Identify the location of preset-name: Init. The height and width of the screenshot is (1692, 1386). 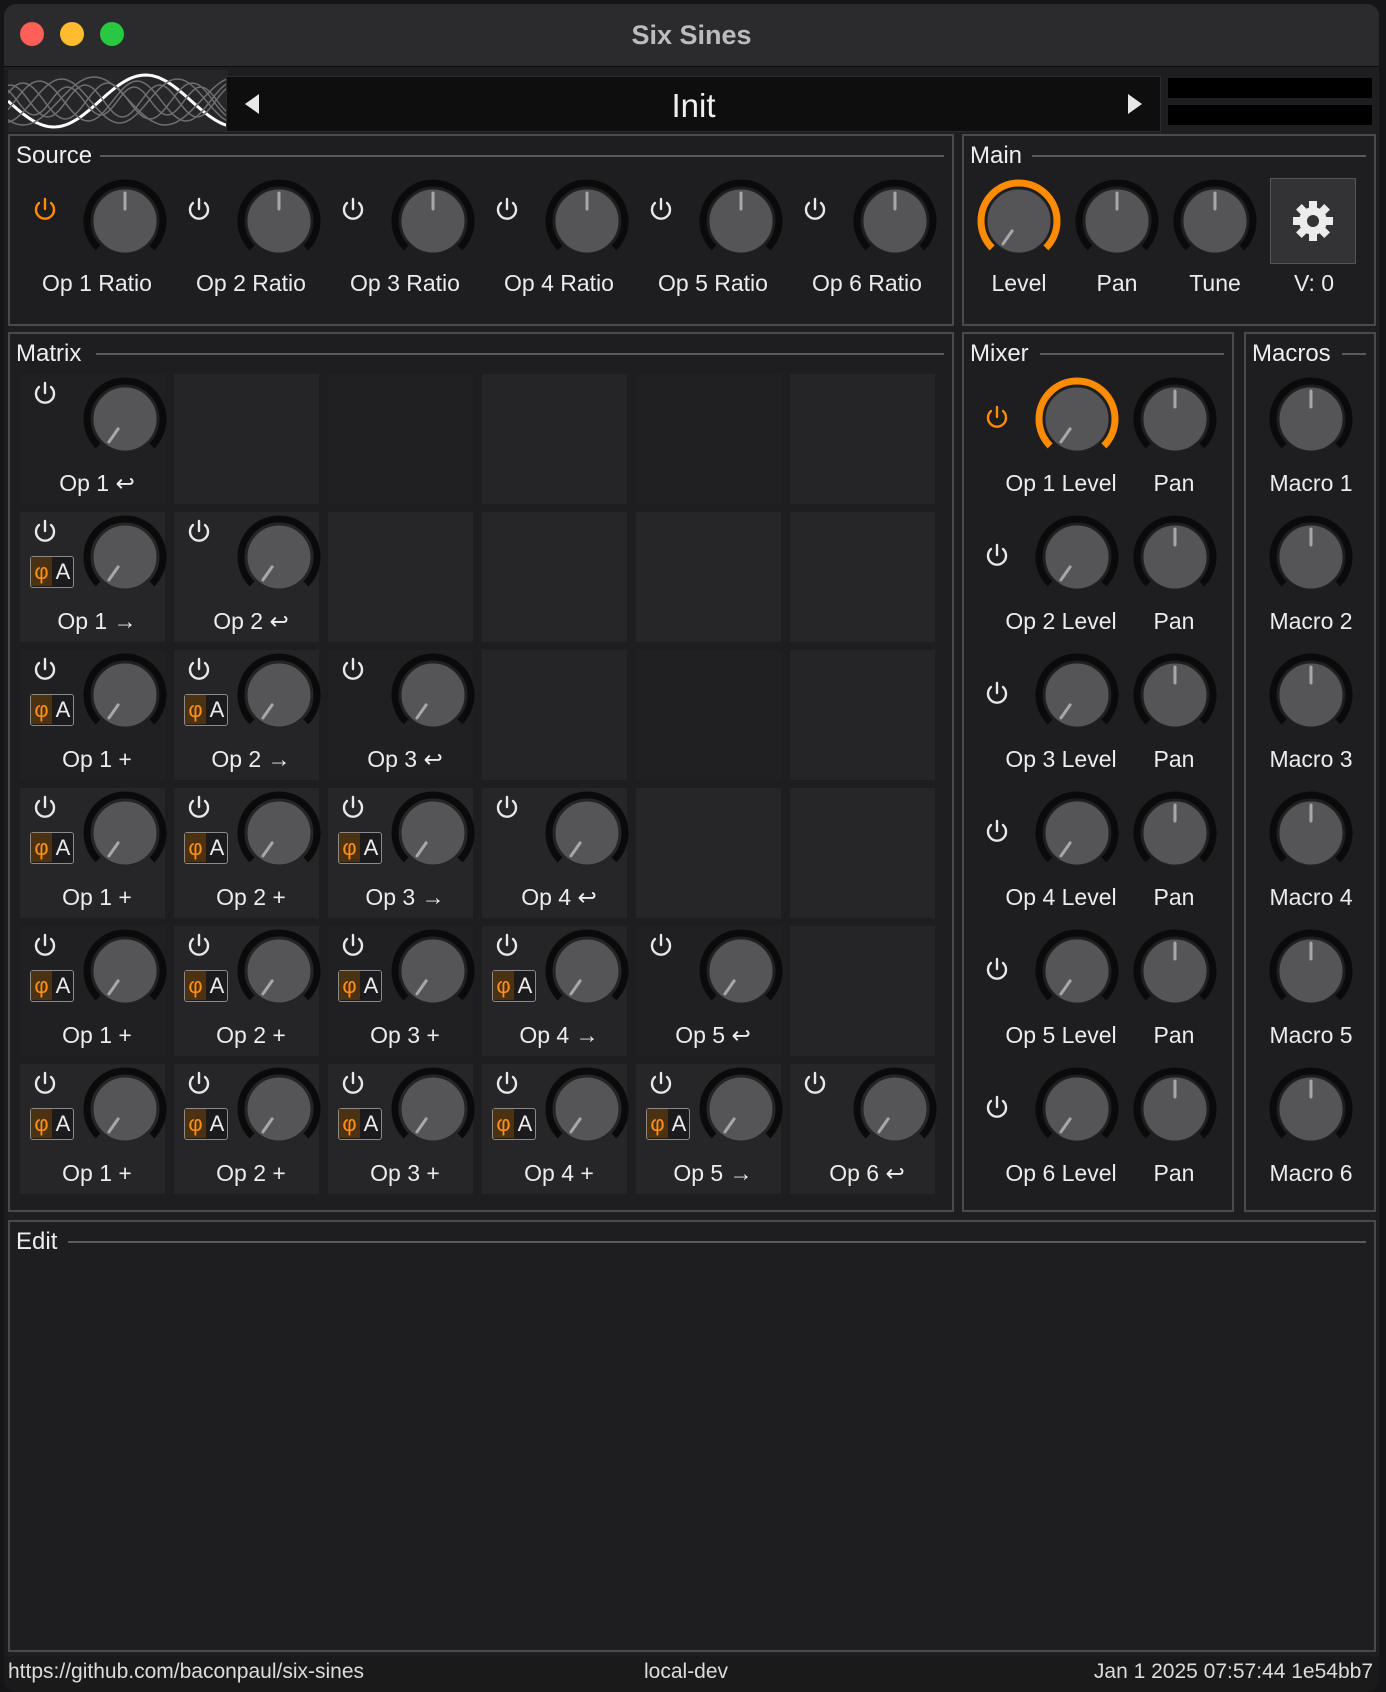
(693, 106).